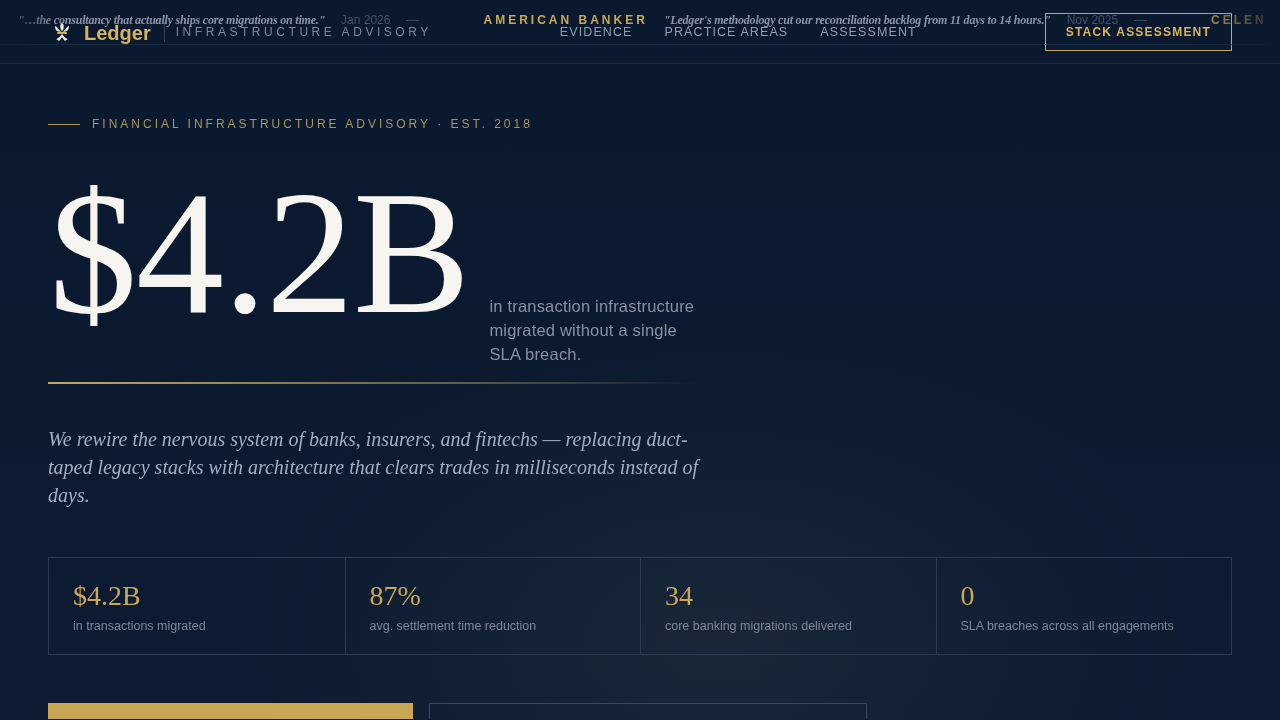 The image size is (1280, 720). I want to click on stat-value: 0, so click(968, 596).